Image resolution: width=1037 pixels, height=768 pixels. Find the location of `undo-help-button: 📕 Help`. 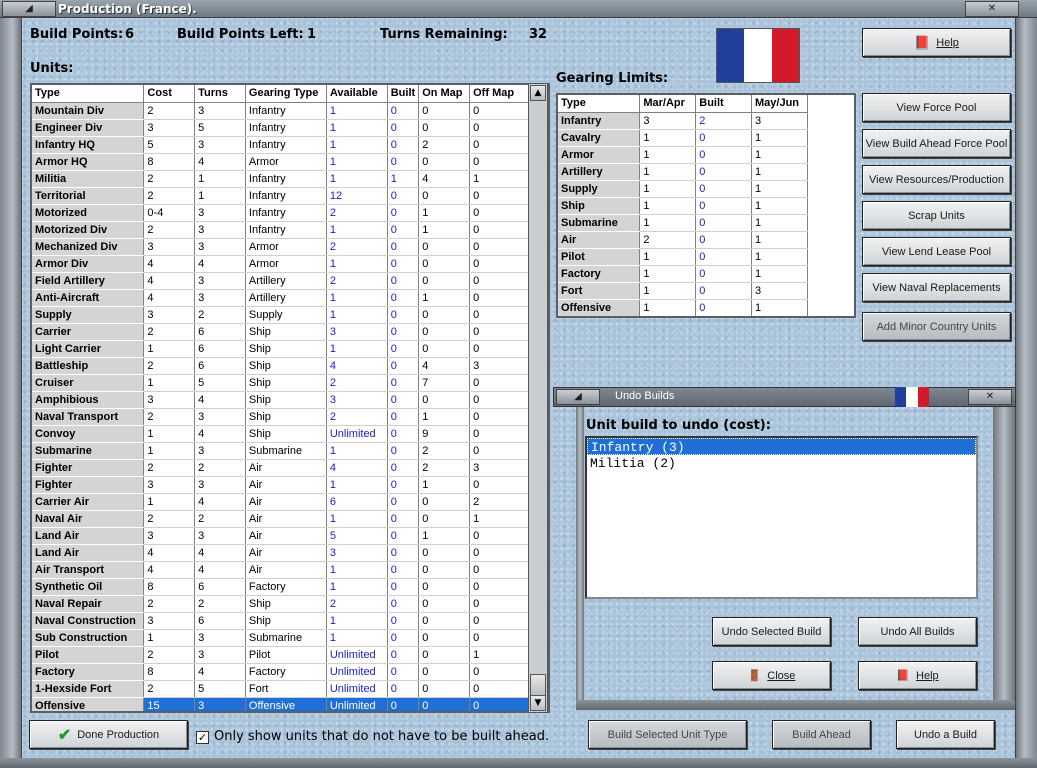

undo-help-button: 📕 Help is located at coordinates (917, 675).